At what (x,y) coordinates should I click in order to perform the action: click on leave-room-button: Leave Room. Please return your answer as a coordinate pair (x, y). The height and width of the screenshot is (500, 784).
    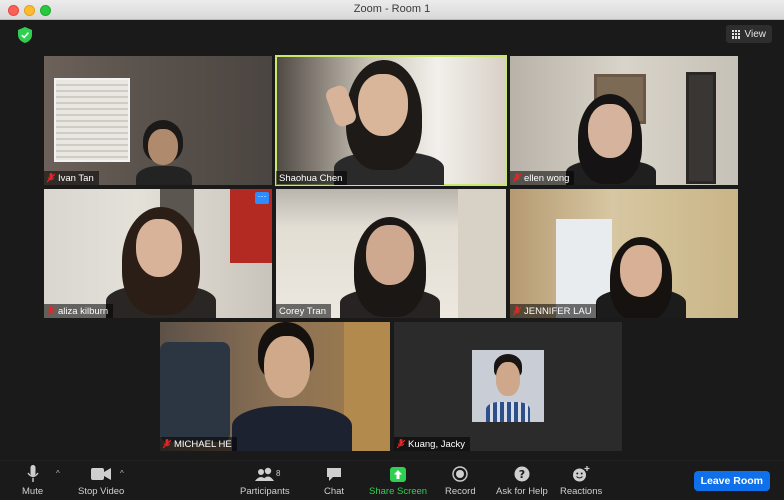
    Looking at the image, I should click on (731, 481).